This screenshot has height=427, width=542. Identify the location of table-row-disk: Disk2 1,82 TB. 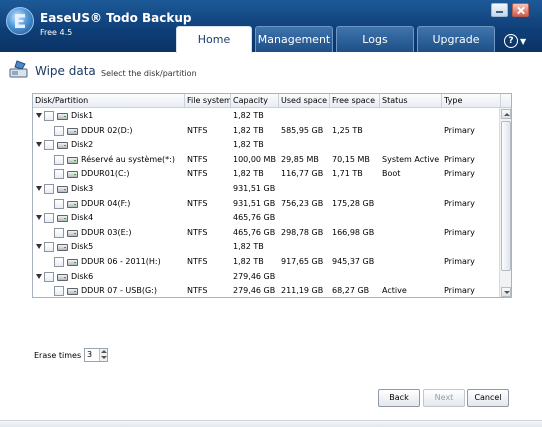
(266, 145).